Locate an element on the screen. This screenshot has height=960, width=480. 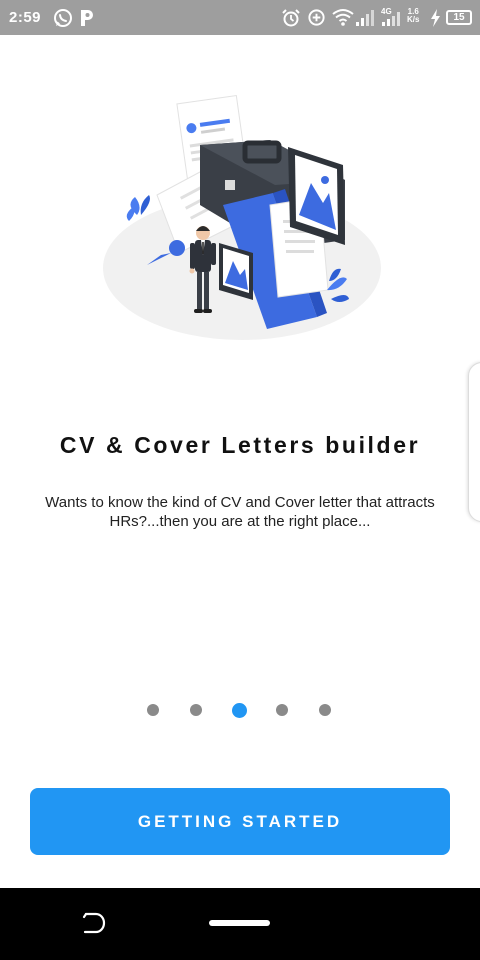
page-indicator is located at coordinates (242, 710).